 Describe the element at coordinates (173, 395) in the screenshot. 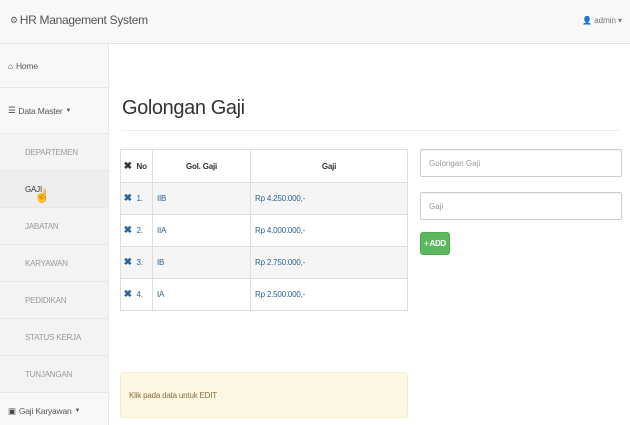

I see `alert-text: Klik pada data untuk EDIT` at that location.